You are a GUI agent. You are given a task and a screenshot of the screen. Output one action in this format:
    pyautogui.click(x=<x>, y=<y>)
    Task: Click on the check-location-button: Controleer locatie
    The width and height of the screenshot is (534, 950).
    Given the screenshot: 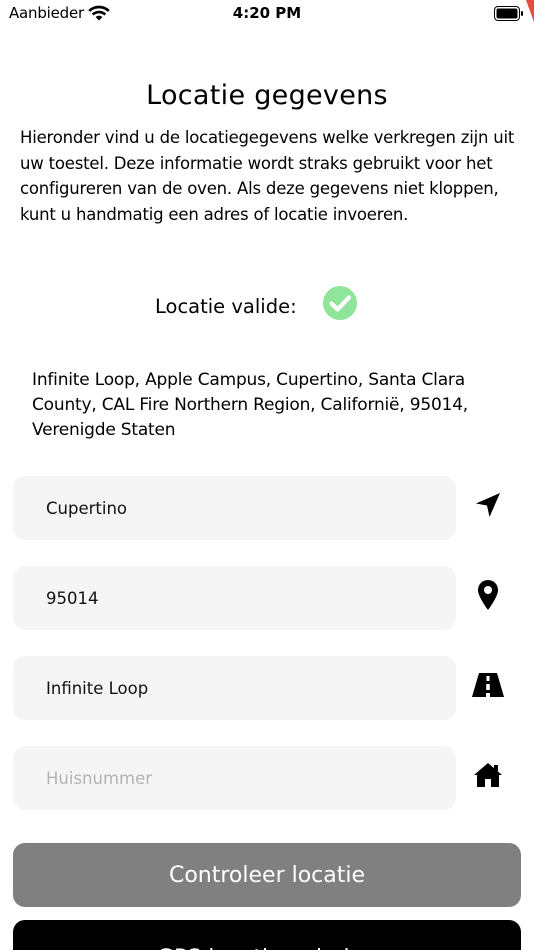 What is the action you would take?
    pyautogui.click(x=267, y=875)
    